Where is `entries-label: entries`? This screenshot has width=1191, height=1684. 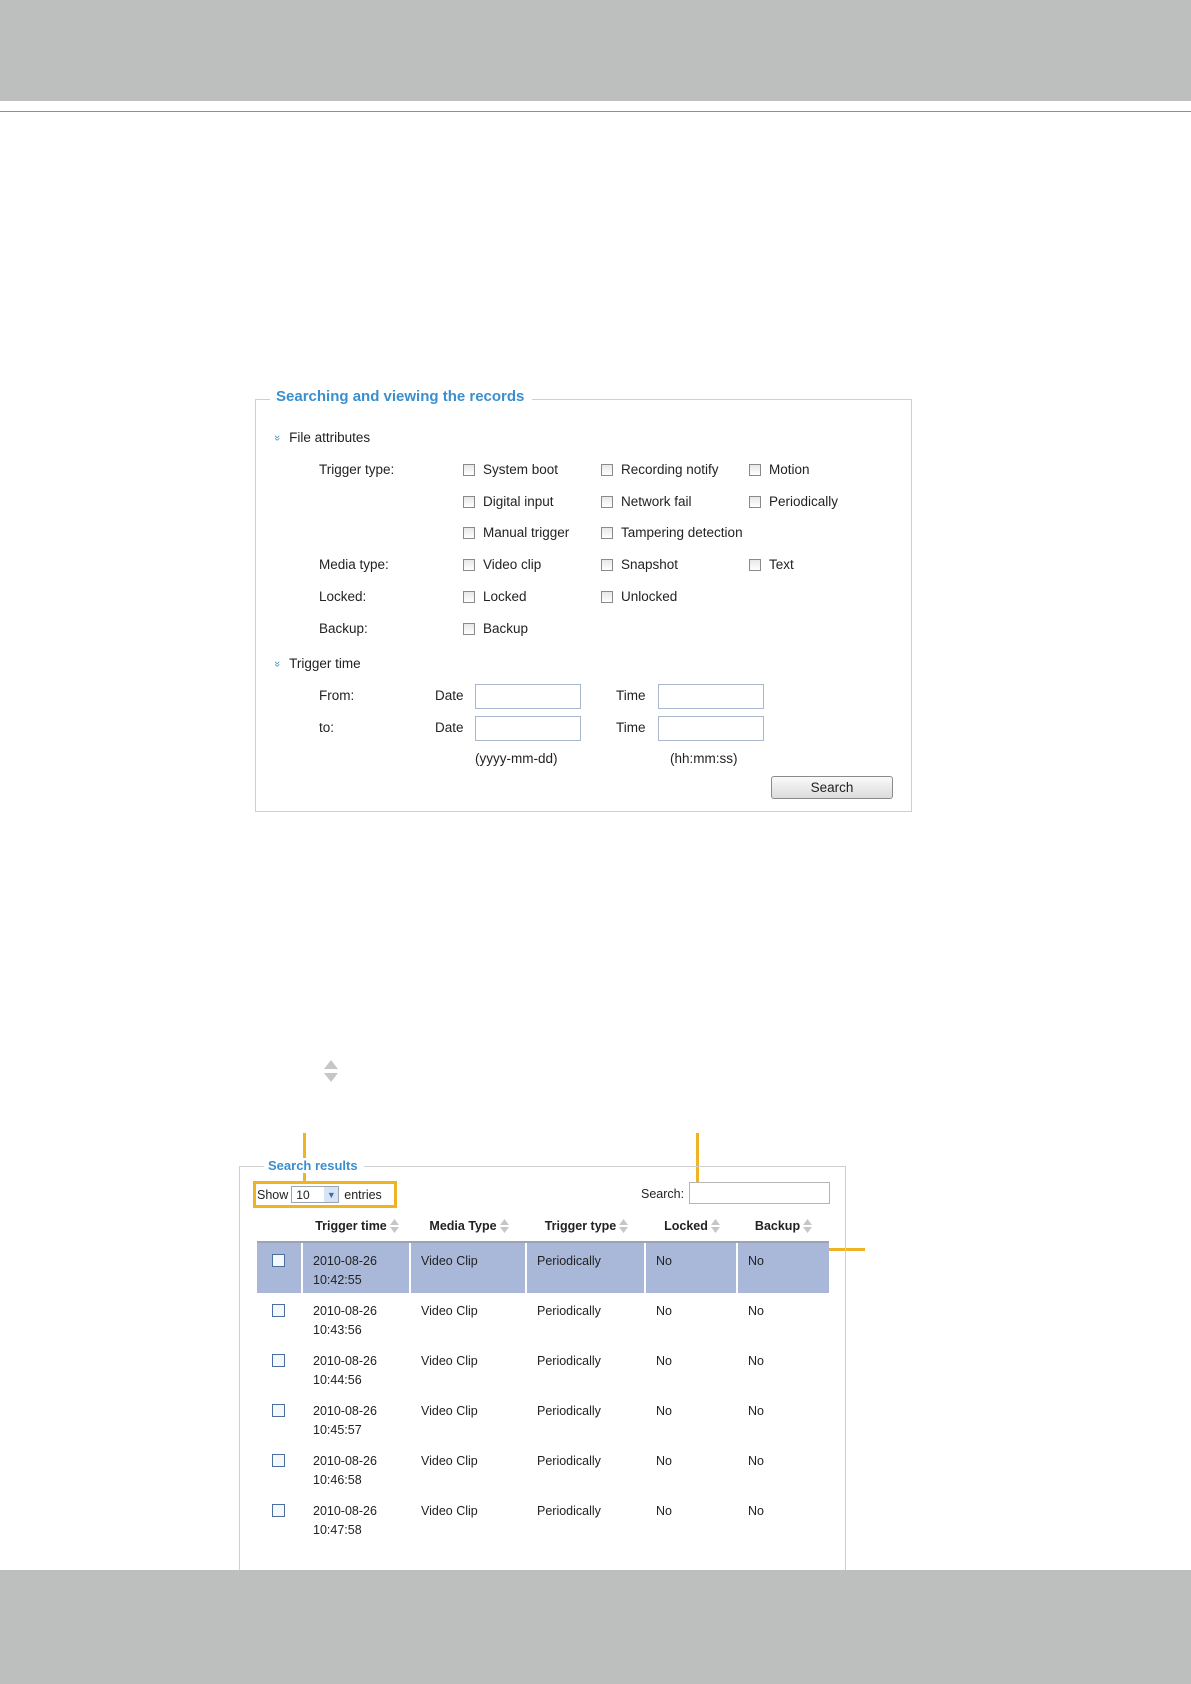 entries-label: entries is located at coordinates (363, 1194).